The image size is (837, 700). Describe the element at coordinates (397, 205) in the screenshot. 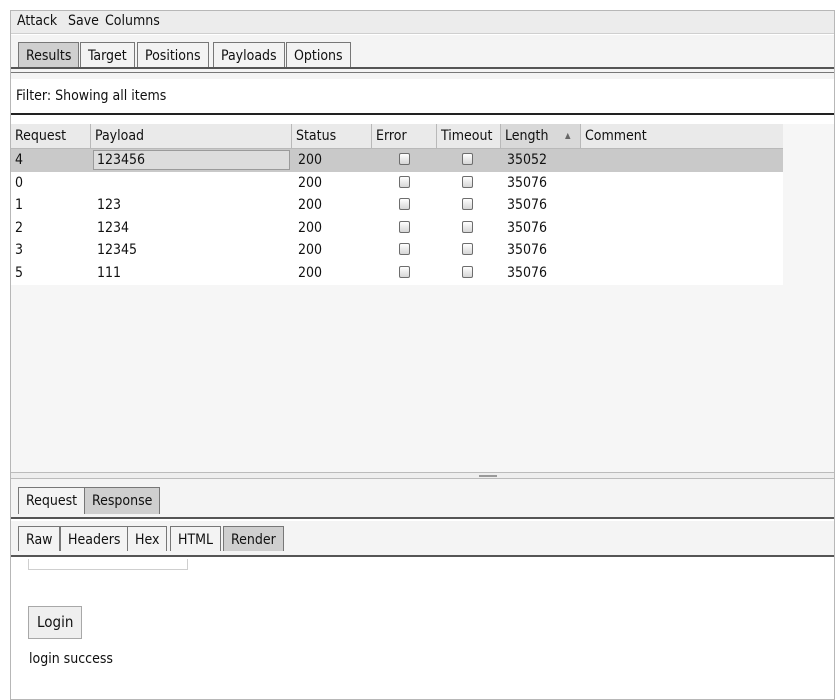

I see `table-row: 1 123 200 35076` at that location.